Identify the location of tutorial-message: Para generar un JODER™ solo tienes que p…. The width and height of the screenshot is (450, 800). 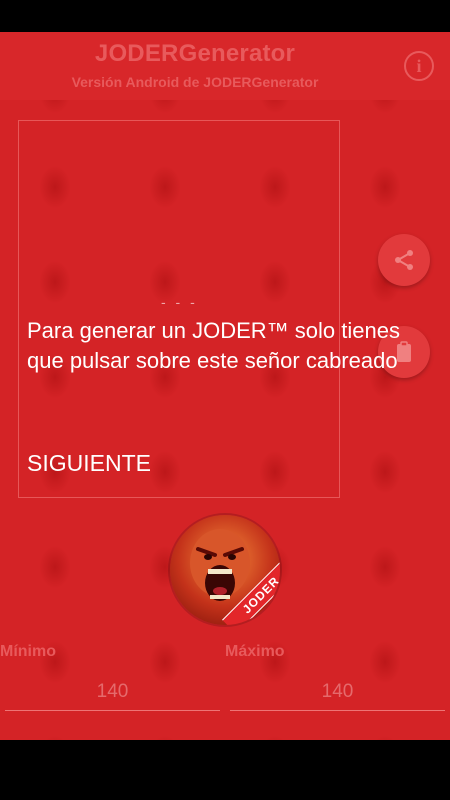
(213, 345).